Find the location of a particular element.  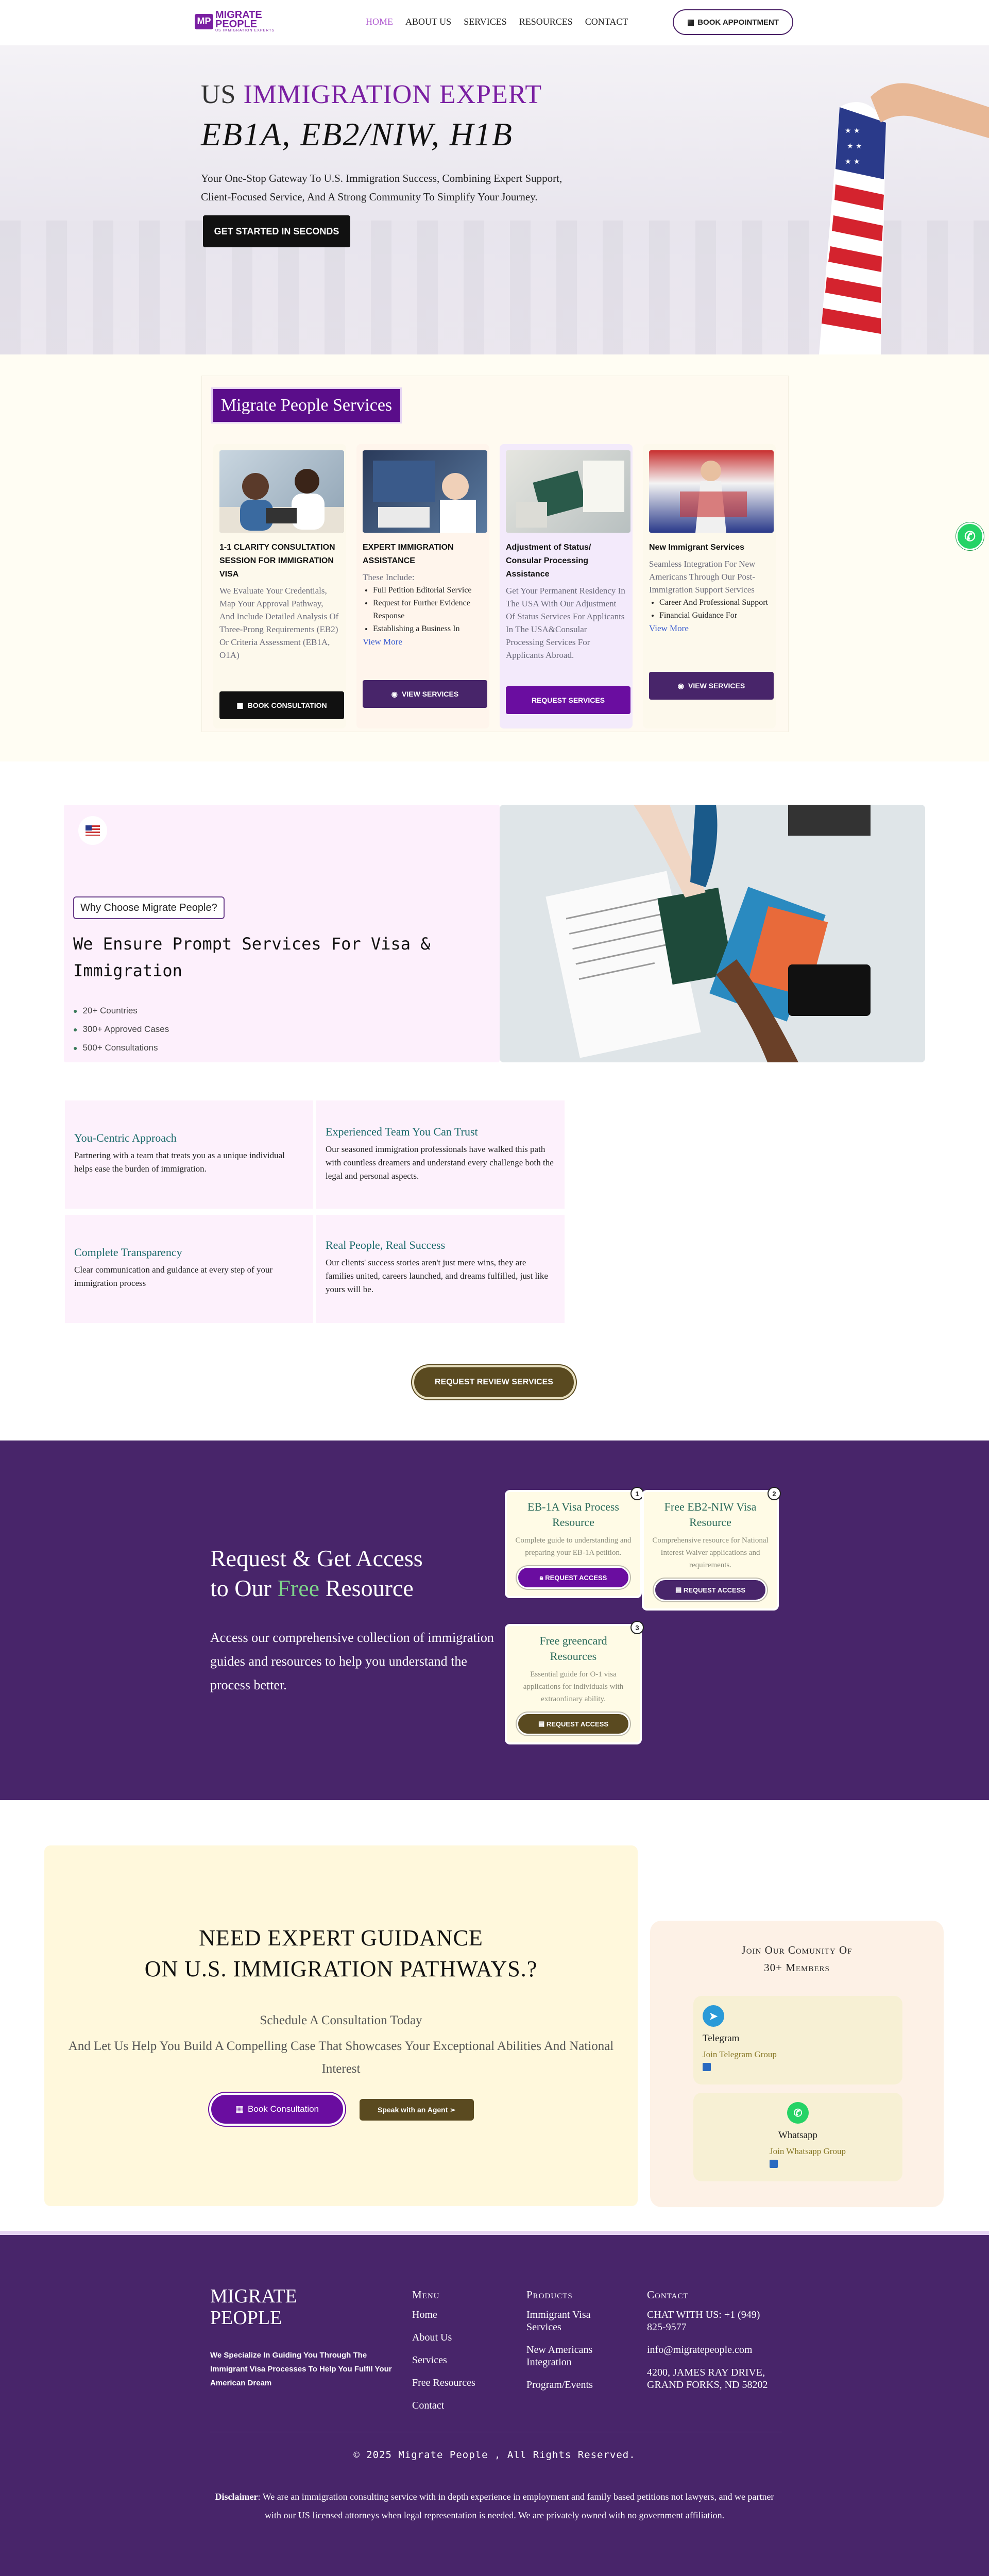

external-link-icon is located at coordinates (707, 2067).